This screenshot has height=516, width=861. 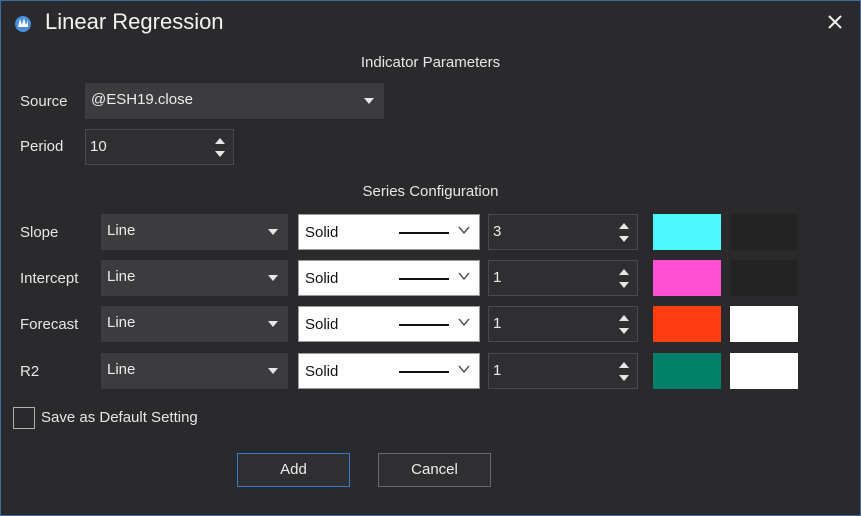 What do you see at coordinates (497, 231) in the screenshot?
I see `line-width-value: 3` at bounding box center [497, 231].